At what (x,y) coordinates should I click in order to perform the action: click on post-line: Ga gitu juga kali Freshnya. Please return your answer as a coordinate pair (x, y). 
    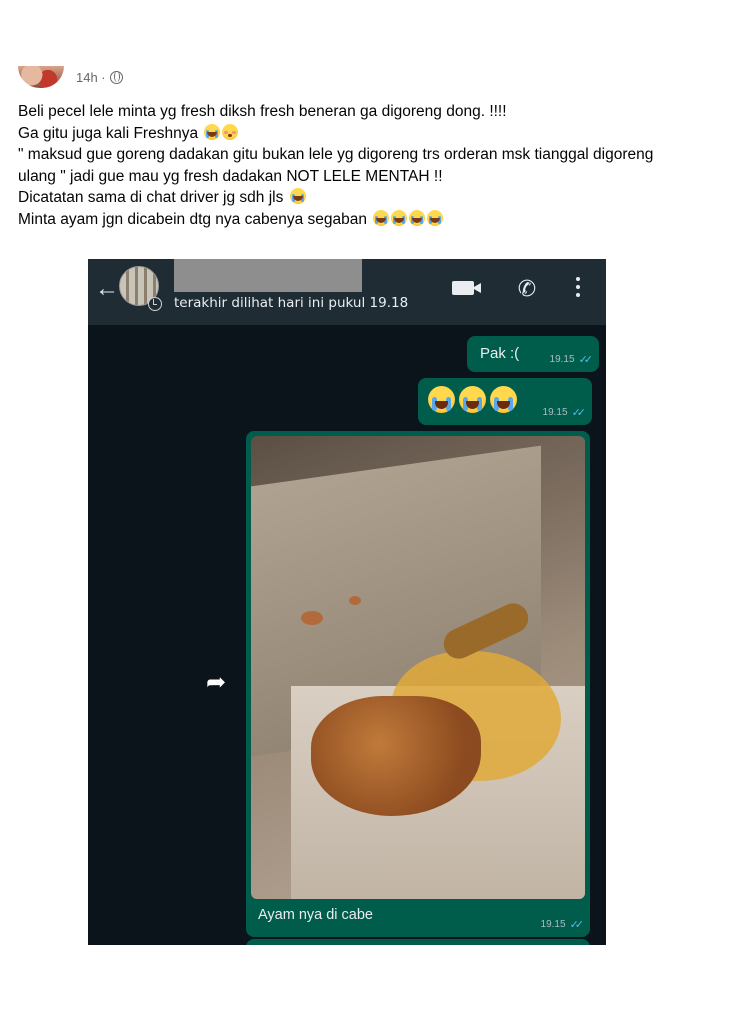
    Looking at the image, I should click on (378, 134).